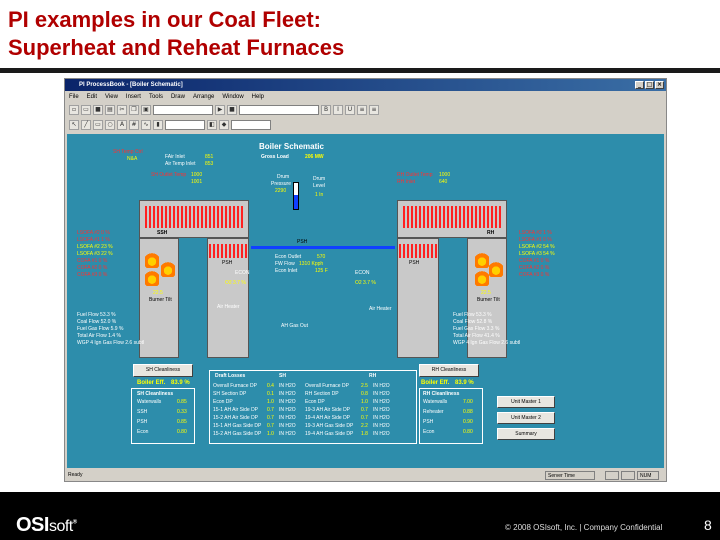  What do you see at coordinates (197, 175) in the screenshot?
I see `sh-outlet-value: 1000` at bounding box center [197, 175].